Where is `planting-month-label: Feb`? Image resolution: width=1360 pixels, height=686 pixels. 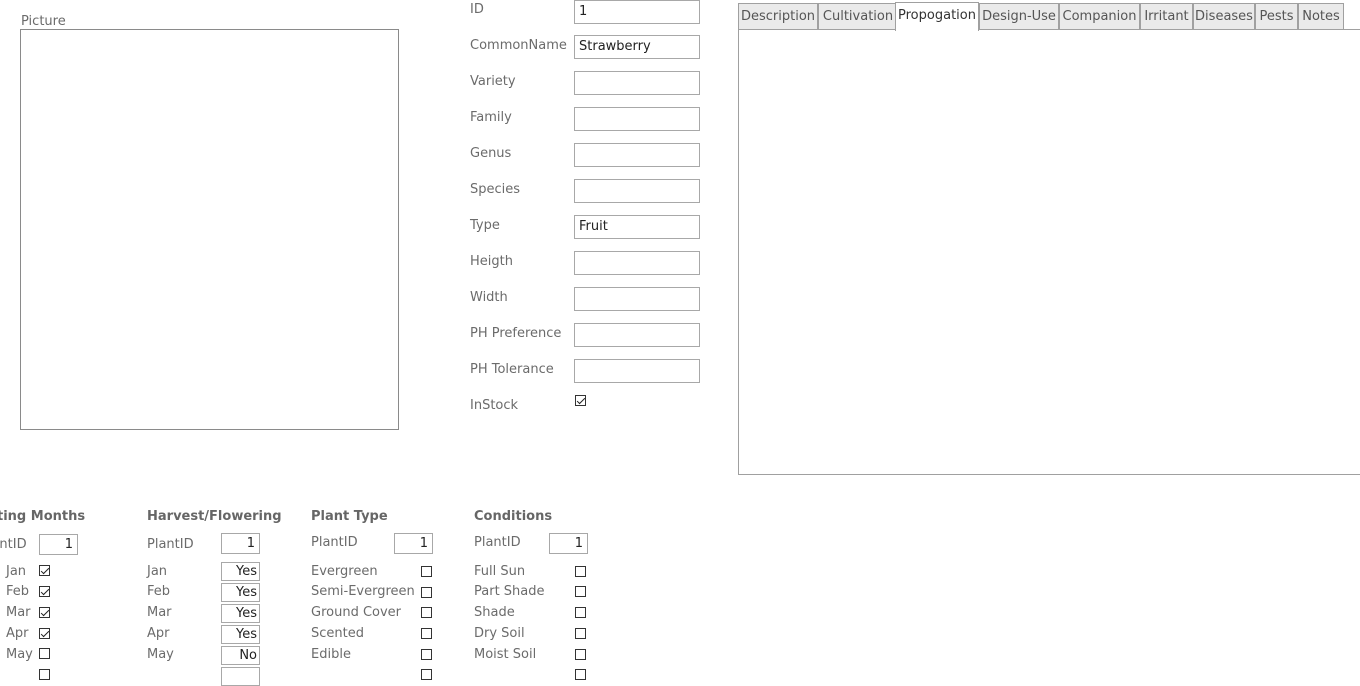
planting-month-label: Feb is located at coordinates (18, 591).